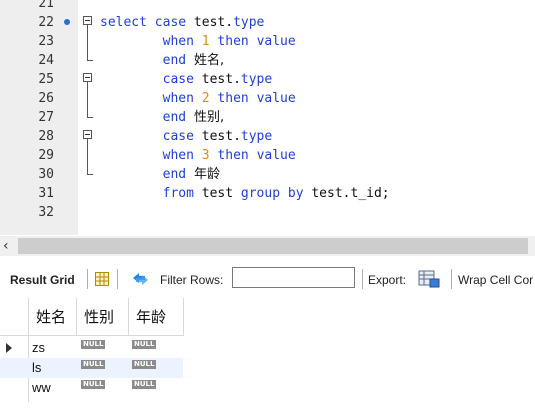 This screenshot has width=535, height=414. I want to click on code-line: 31 from test group by test.t_id;, so click(267, 193).